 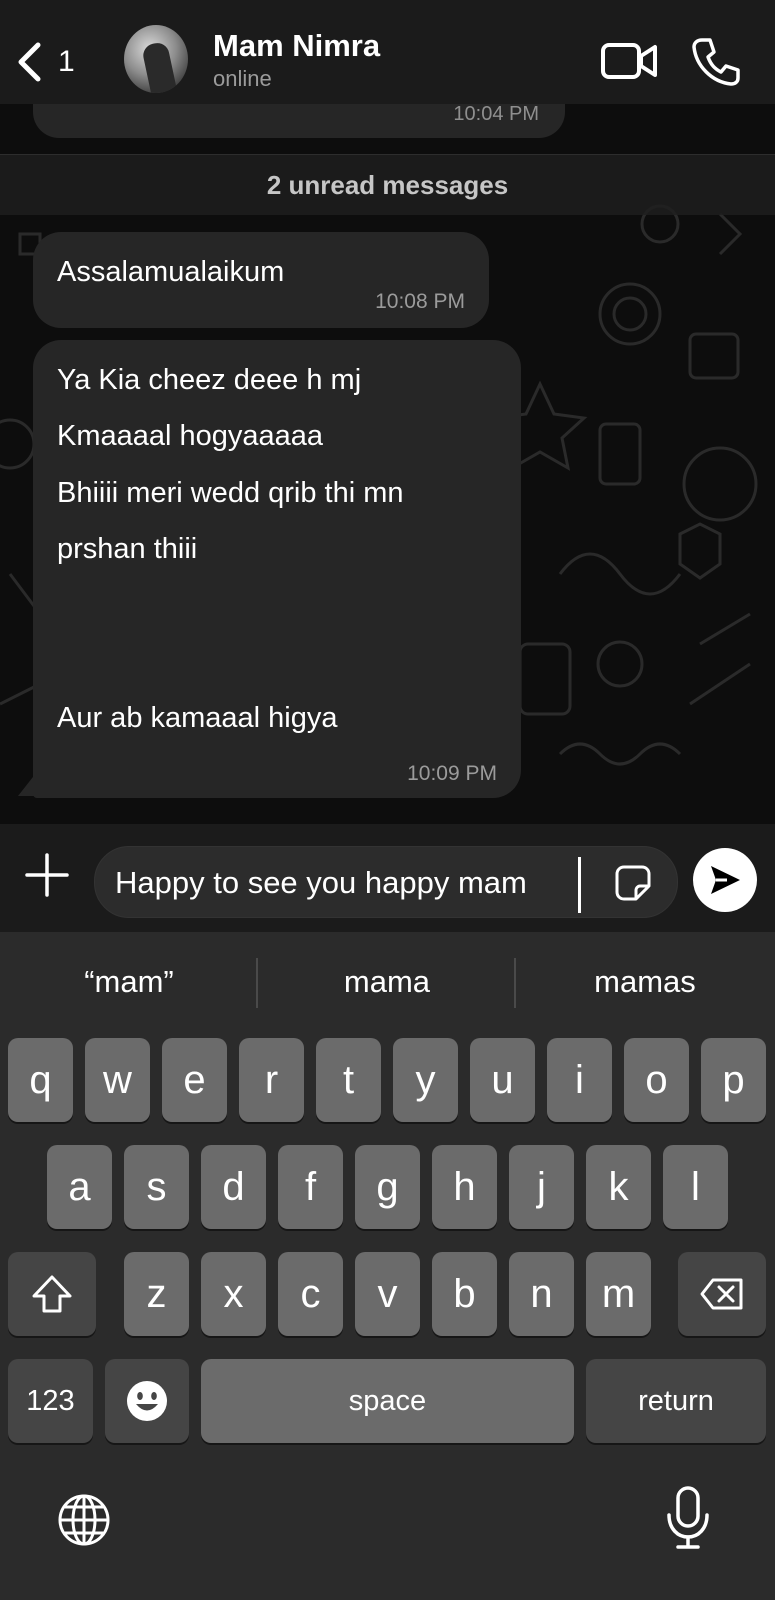 I want to click on backspace-icon, so click(x=721, y=1294).